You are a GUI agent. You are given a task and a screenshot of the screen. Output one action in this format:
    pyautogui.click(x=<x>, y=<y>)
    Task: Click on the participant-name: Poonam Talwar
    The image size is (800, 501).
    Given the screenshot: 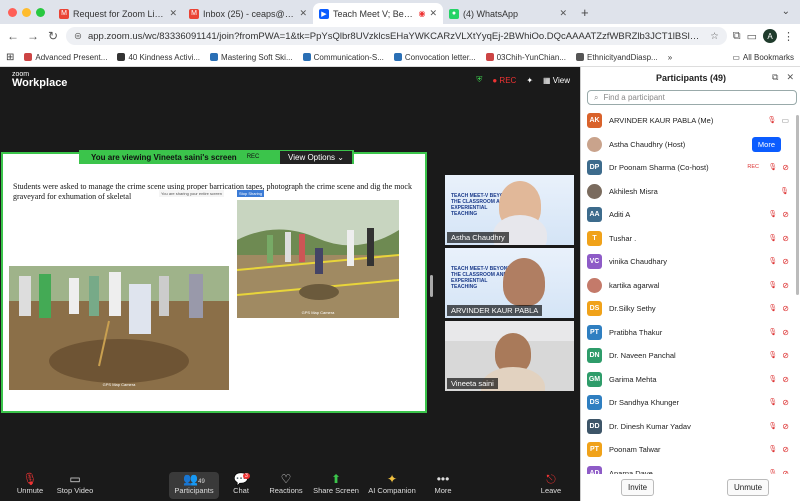 What is the action you would take?
    pyautogui.click(x=635, y=450)
    